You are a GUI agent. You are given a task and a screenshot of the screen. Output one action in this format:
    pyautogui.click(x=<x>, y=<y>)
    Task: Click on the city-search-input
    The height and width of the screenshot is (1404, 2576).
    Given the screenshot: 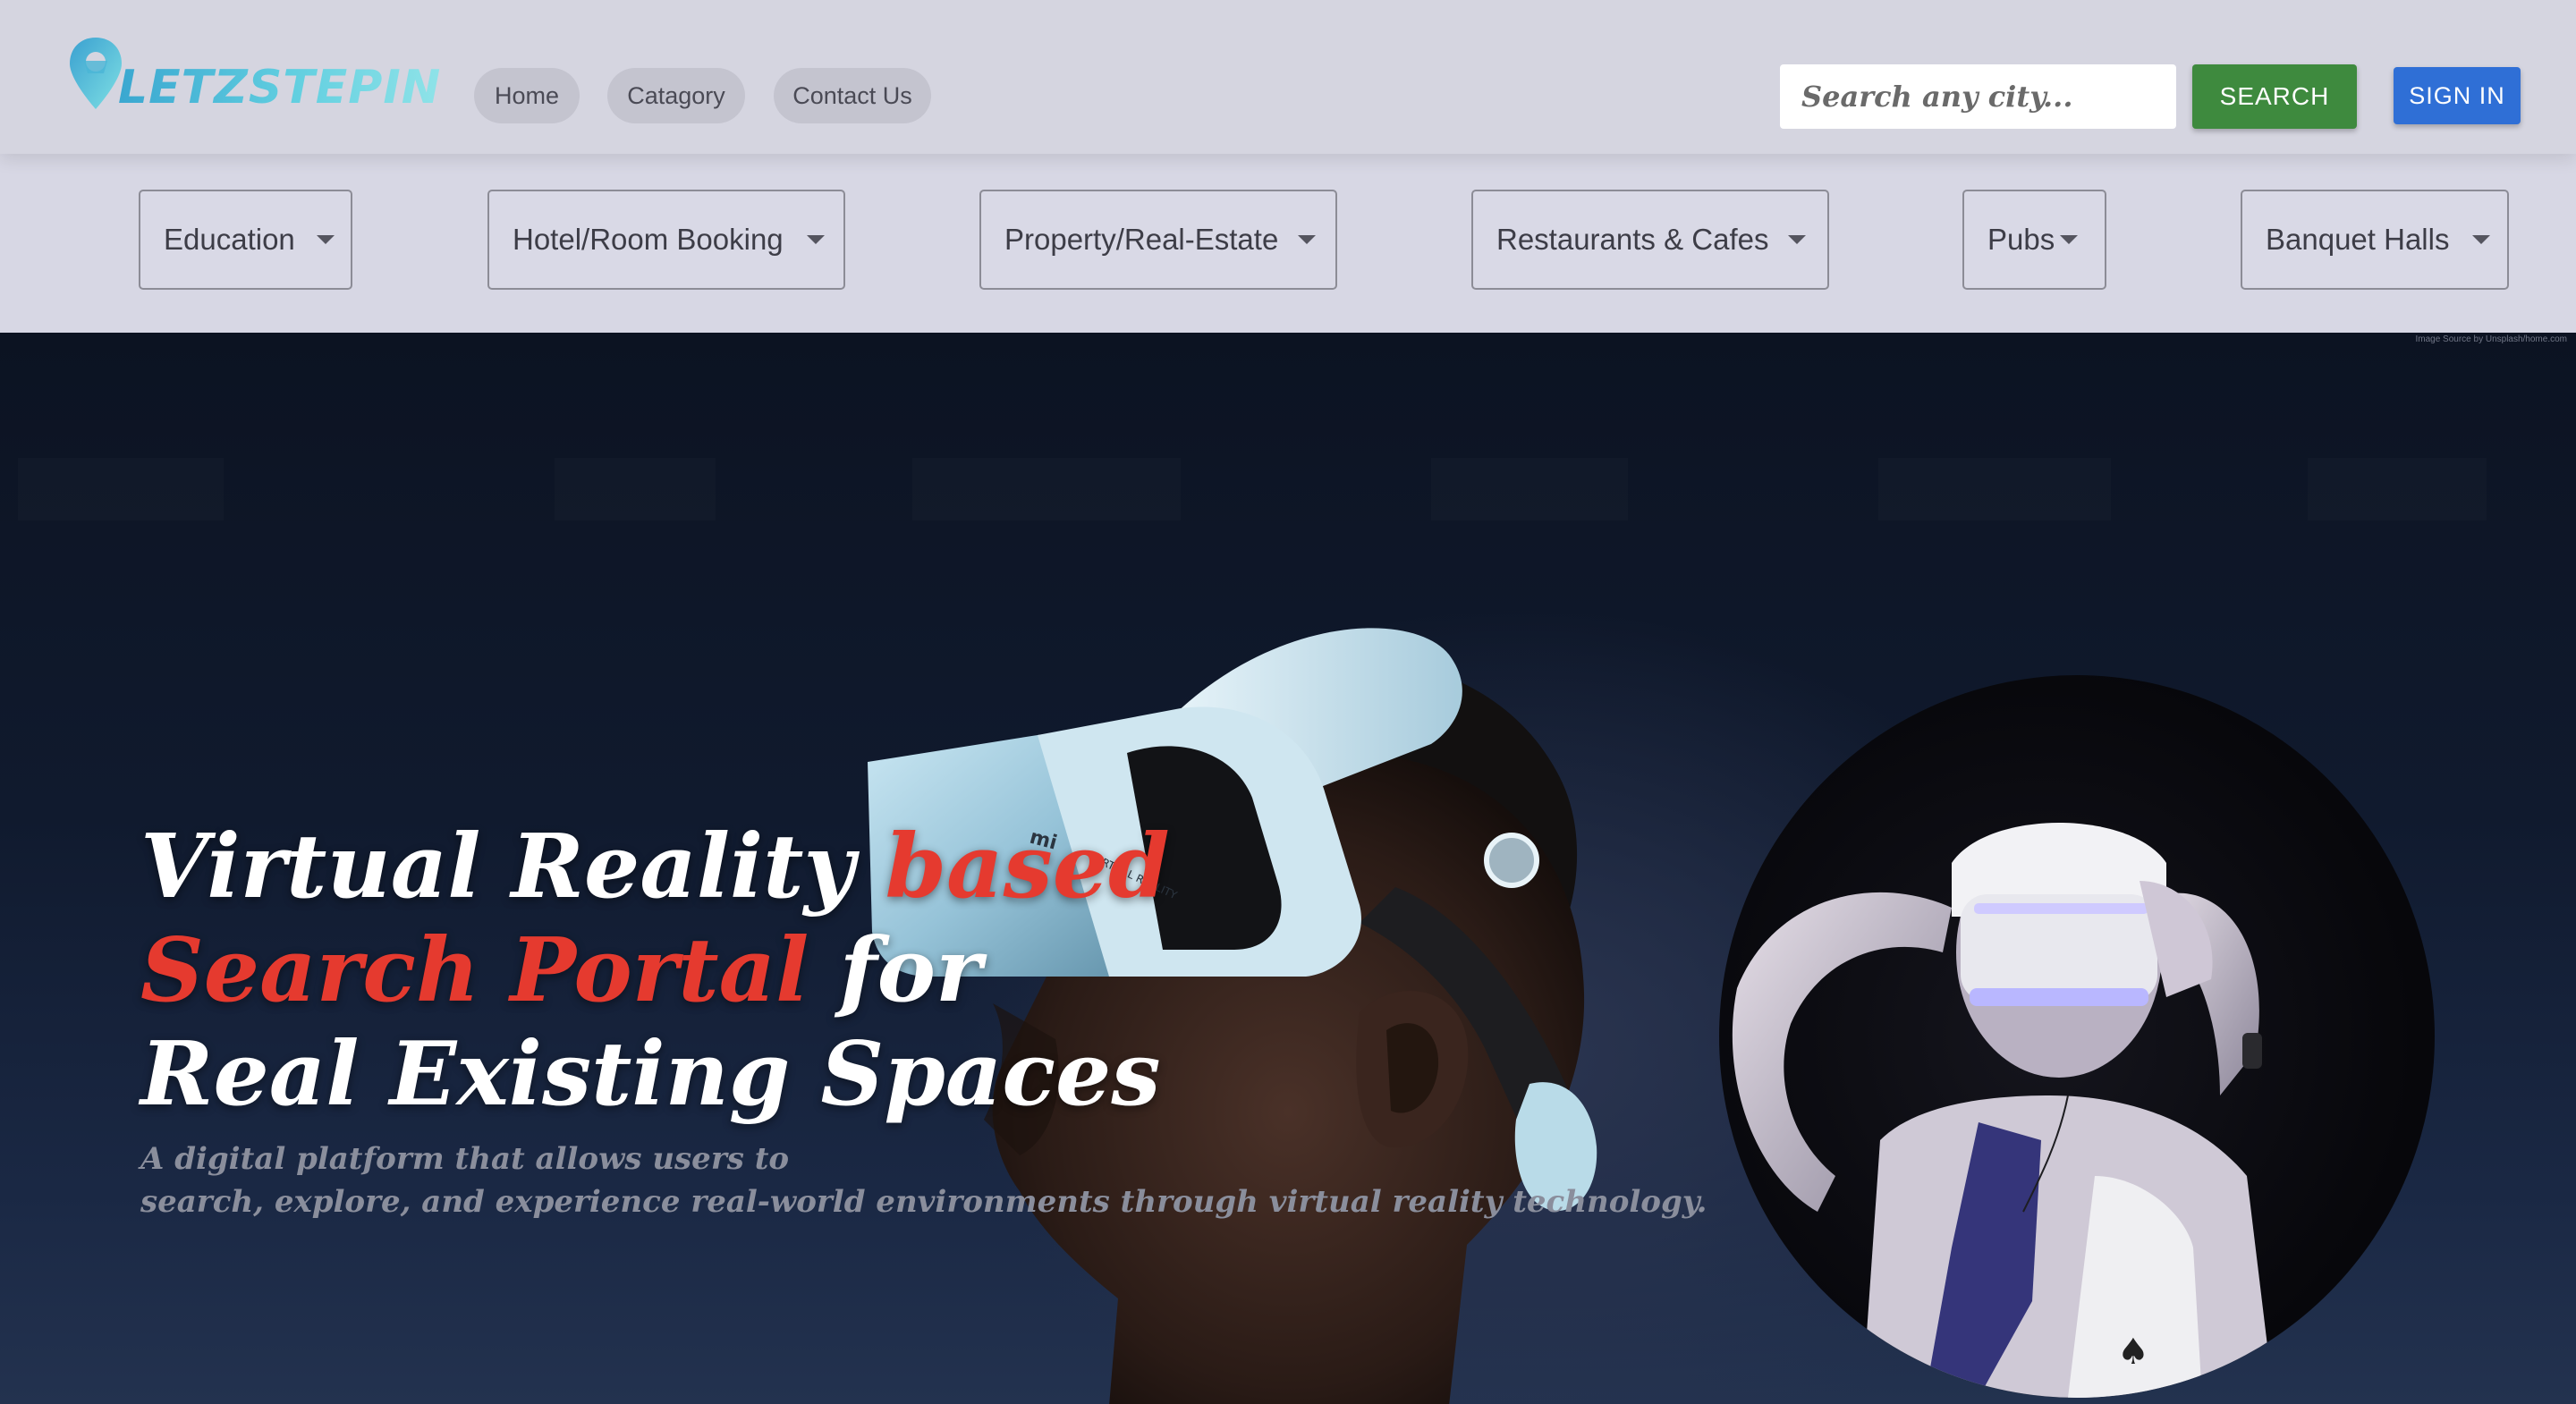 What is the action you would take?
    pyautogui.click(x=1978, y=97)
    